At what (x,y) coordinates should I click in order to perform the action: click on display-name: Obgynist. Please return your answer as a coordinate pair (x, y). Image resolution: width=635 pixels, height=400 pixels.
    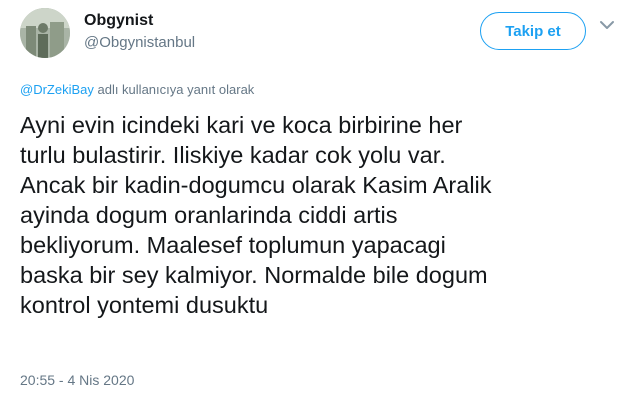
    Looking at the image, I should click on (118, 21).